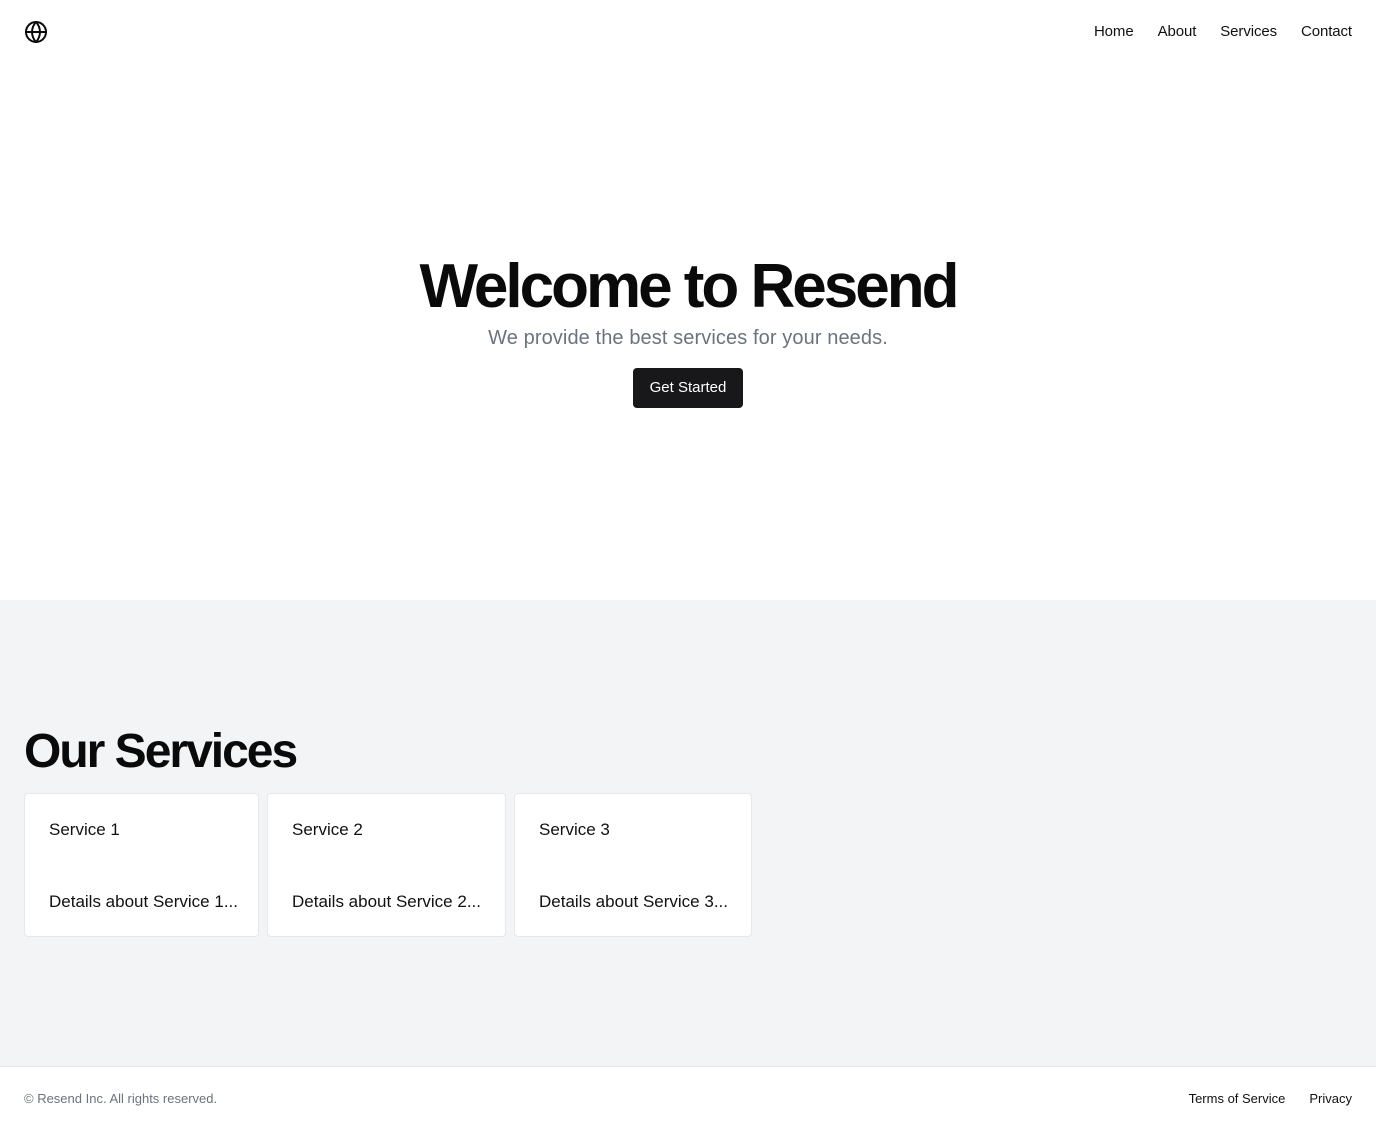 Image resolution: width=1376 pixels, height=1131 pixels. I want to click on footer-links: Terms of Service Privacy, so click(1270, 1099).